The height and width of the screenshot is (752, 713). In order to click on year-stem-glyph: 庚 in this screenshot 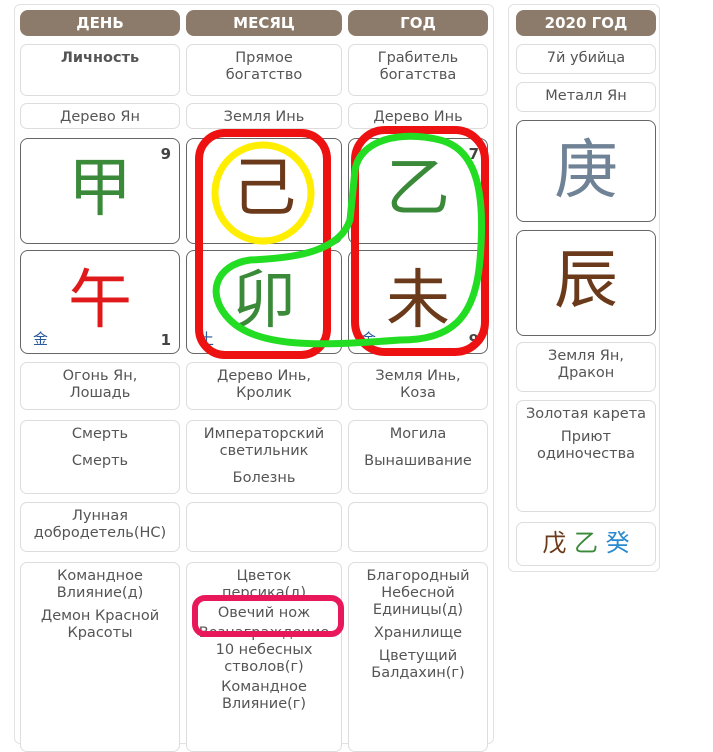, I will do `click(586, 171)`.